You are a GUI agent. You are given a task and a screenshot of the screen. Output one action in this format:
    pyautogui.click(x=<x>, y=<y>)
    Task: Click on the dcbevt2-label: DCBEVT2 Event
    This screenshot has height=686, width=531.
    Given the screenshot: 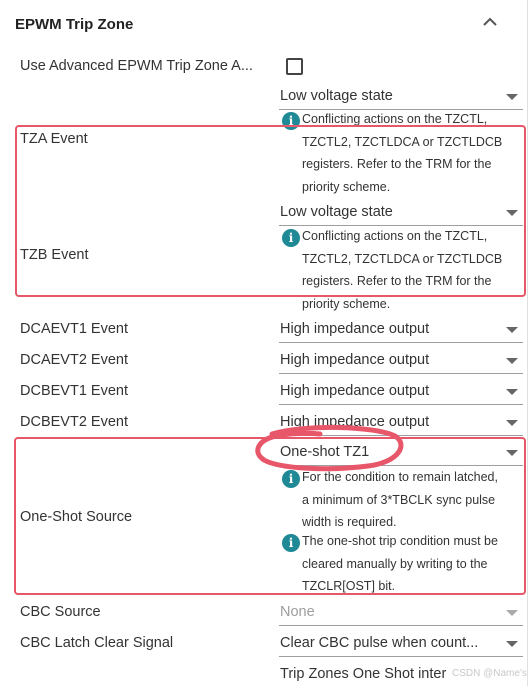 What is the action you would take?
    pyautogui.click(x=74, y=422)
    